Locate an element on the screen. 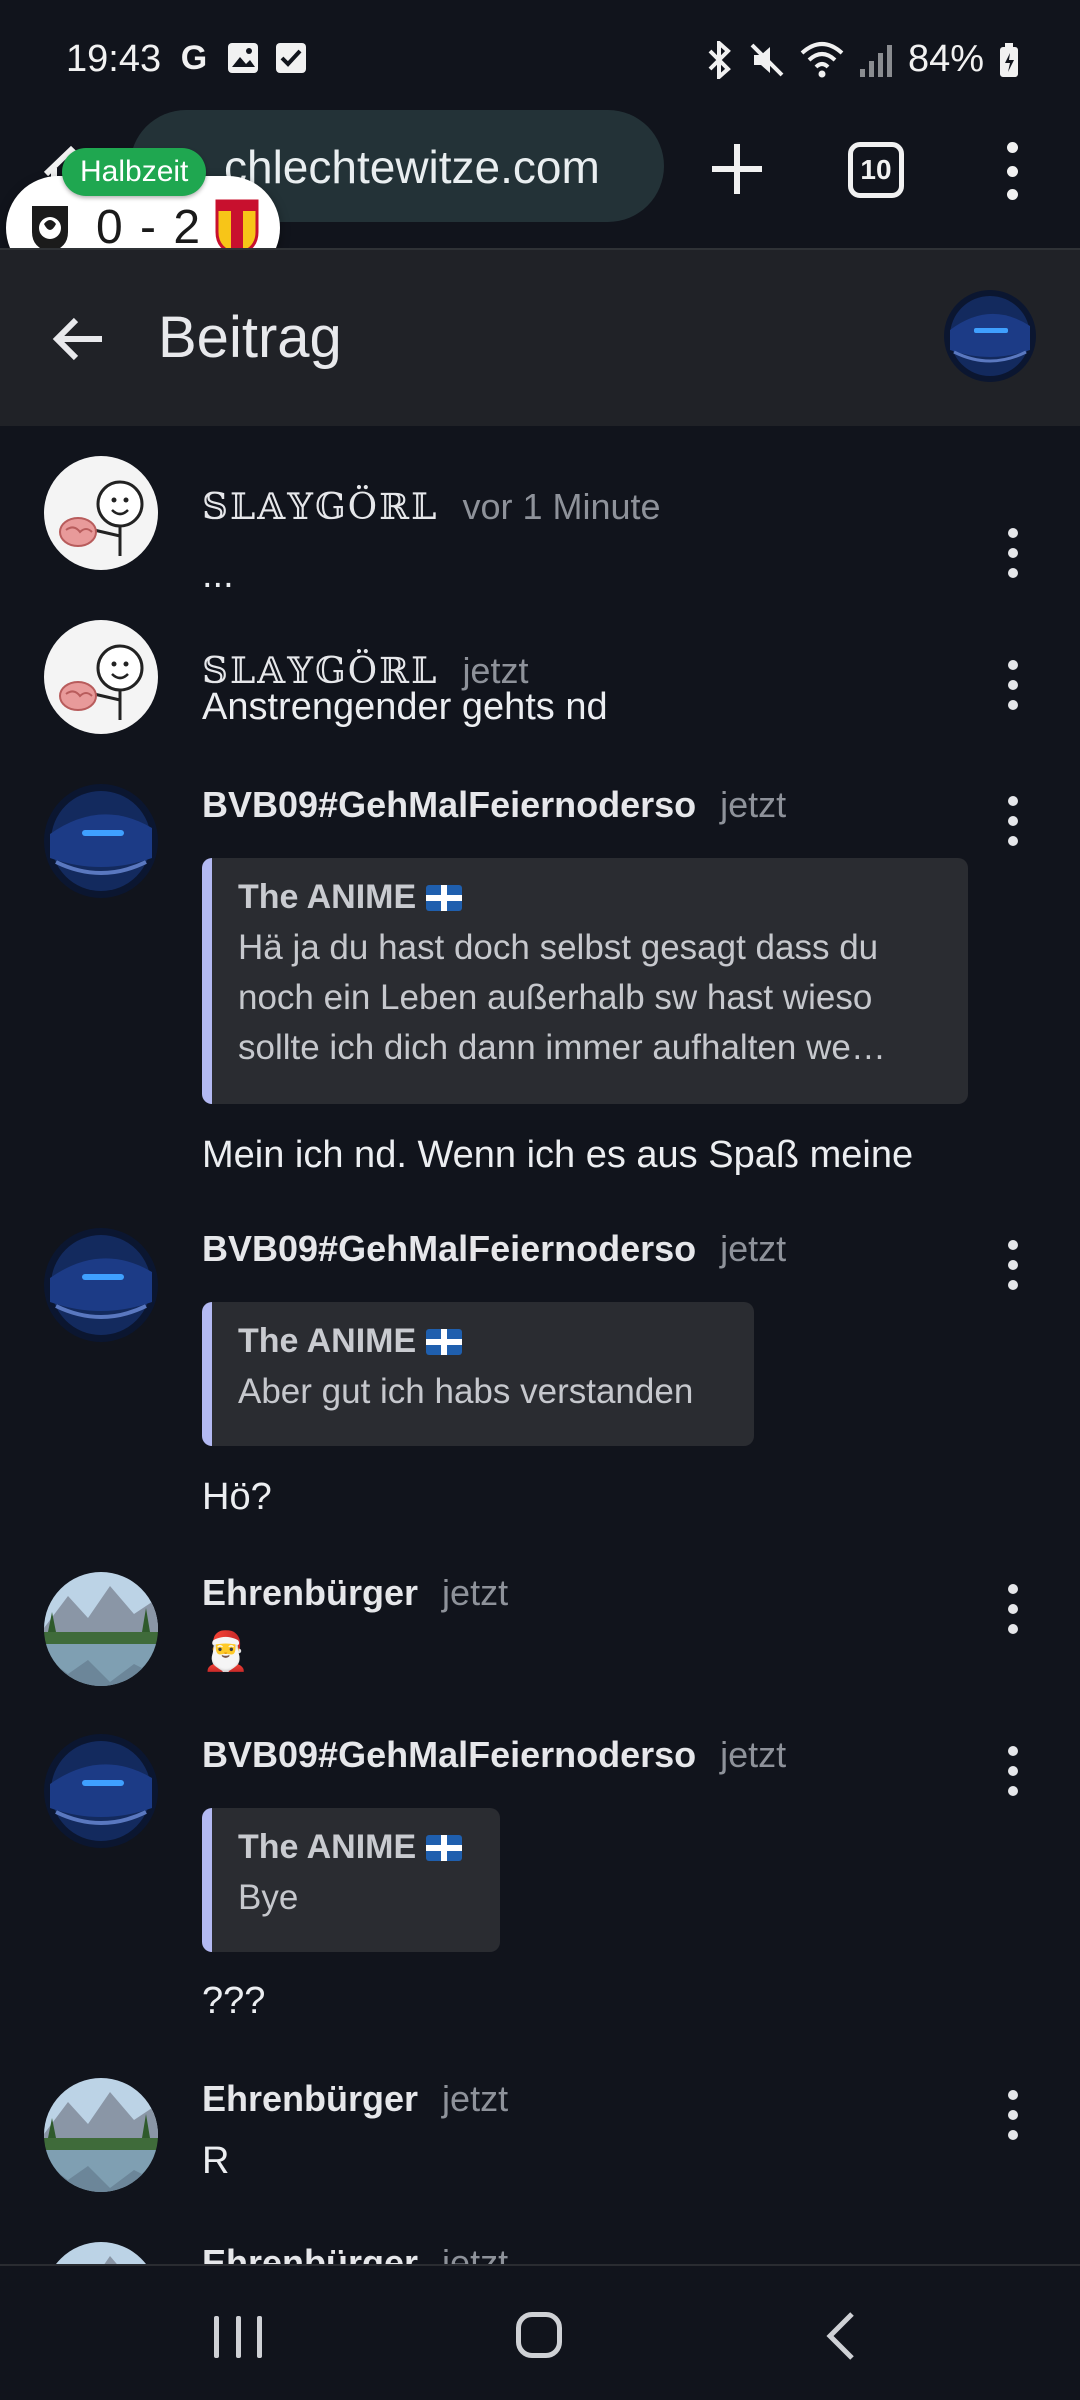 This screenshot has height=2400, width=1080. message-item: Ehrenbürger jetzt is located at coordinates (540, 2253).